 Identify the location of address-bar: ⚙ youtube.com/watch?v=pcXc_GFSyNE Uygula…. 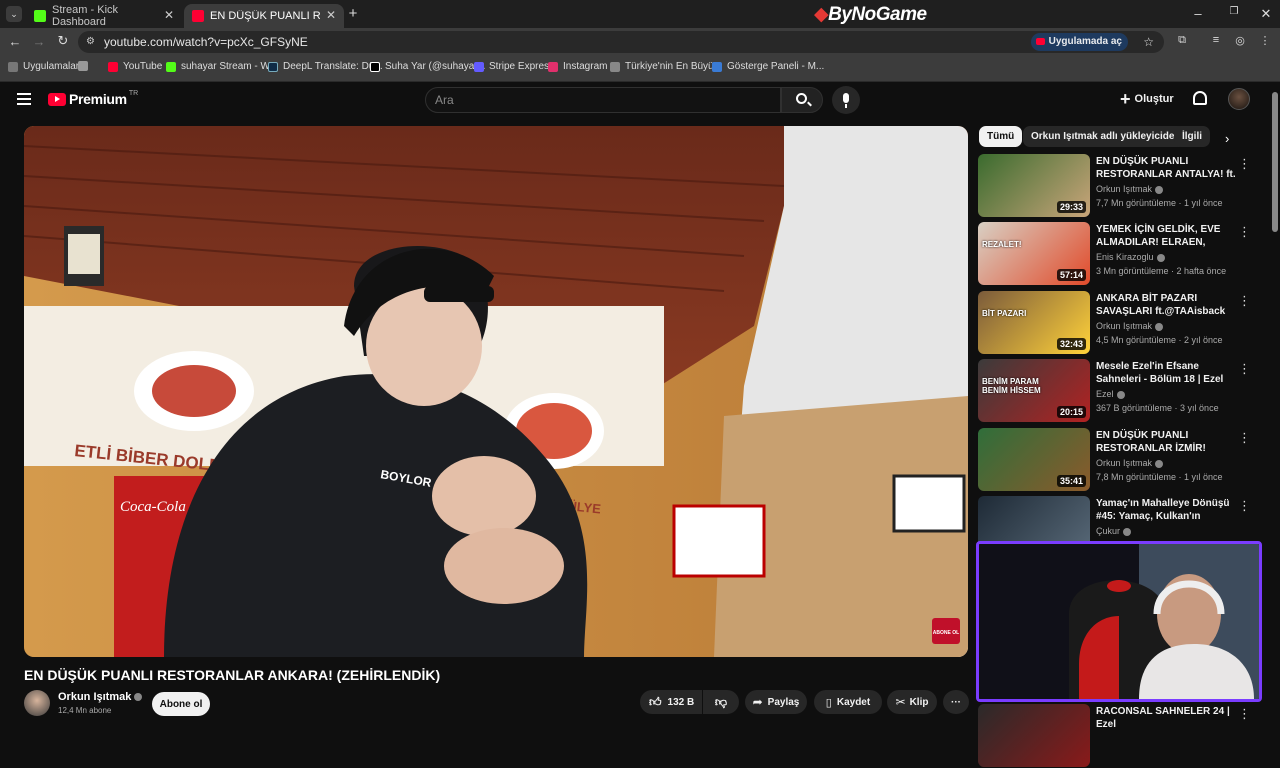
(621, 42).